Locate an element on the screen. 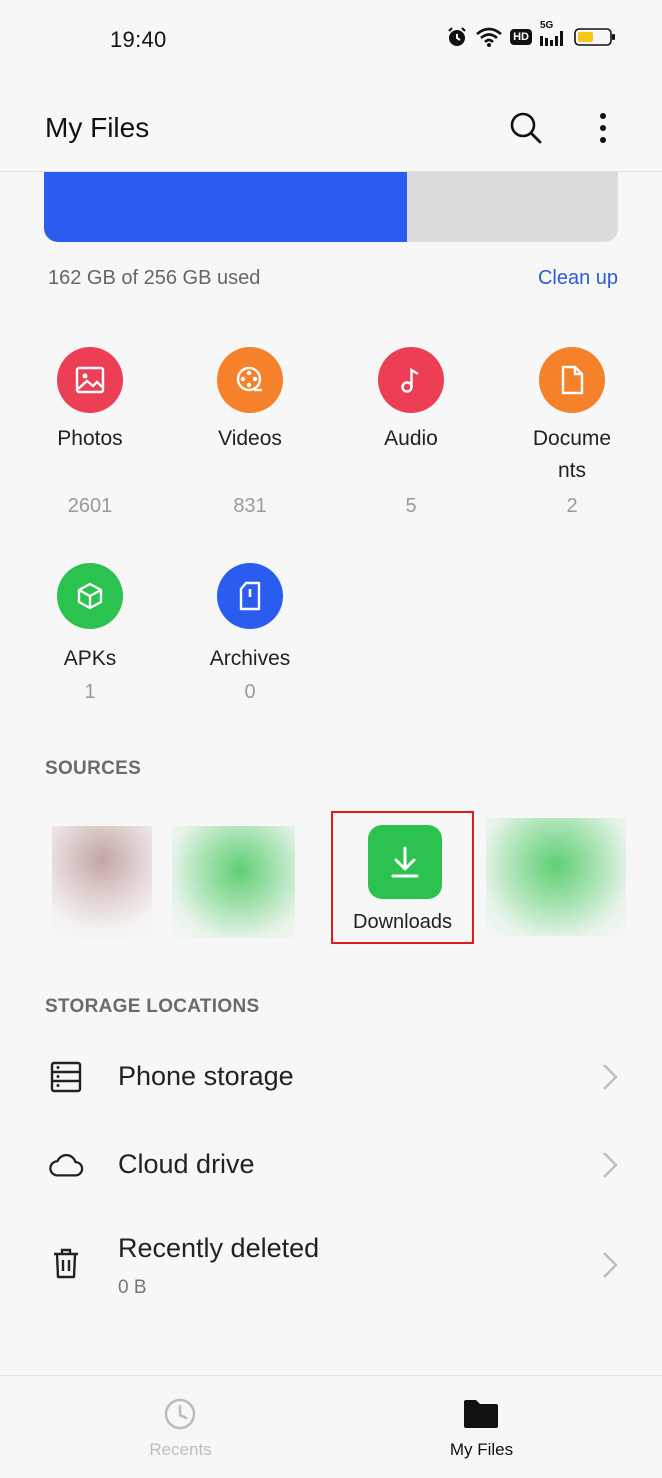 This screenshot has width=662, height=1478. more-options-button is located at coordinates (603, 128).